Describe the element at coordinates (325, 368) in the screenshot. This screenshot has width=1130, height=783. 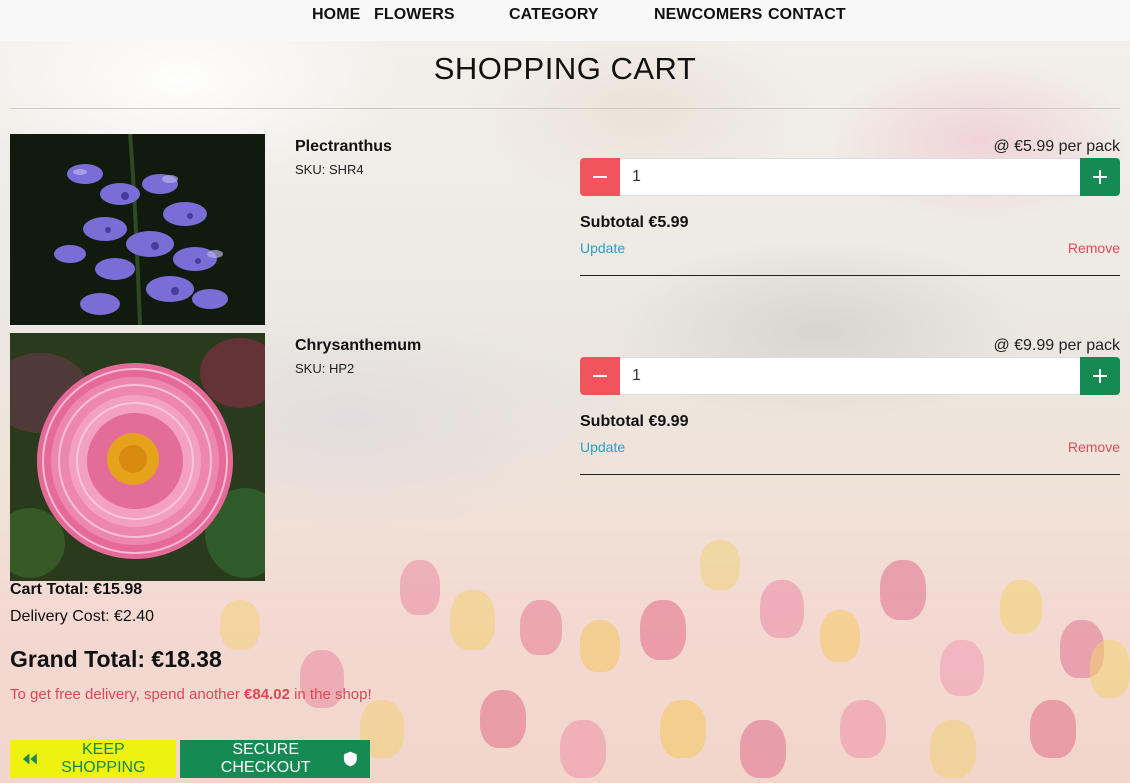
I see `product-sku: SKU: HP2` at that location.